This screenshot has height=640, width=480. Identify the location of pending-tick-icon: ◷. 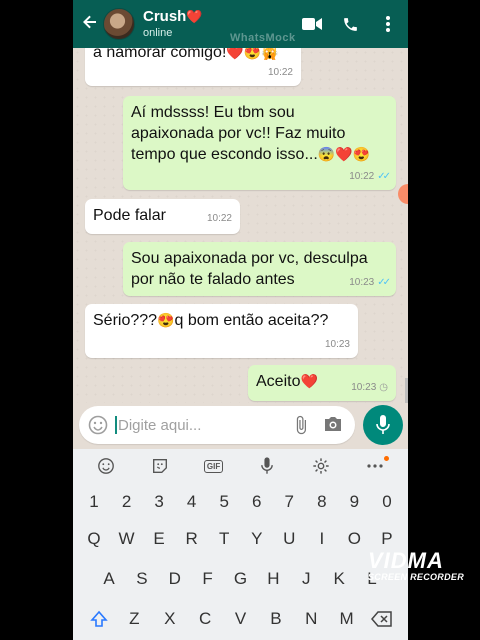
(383, 387).